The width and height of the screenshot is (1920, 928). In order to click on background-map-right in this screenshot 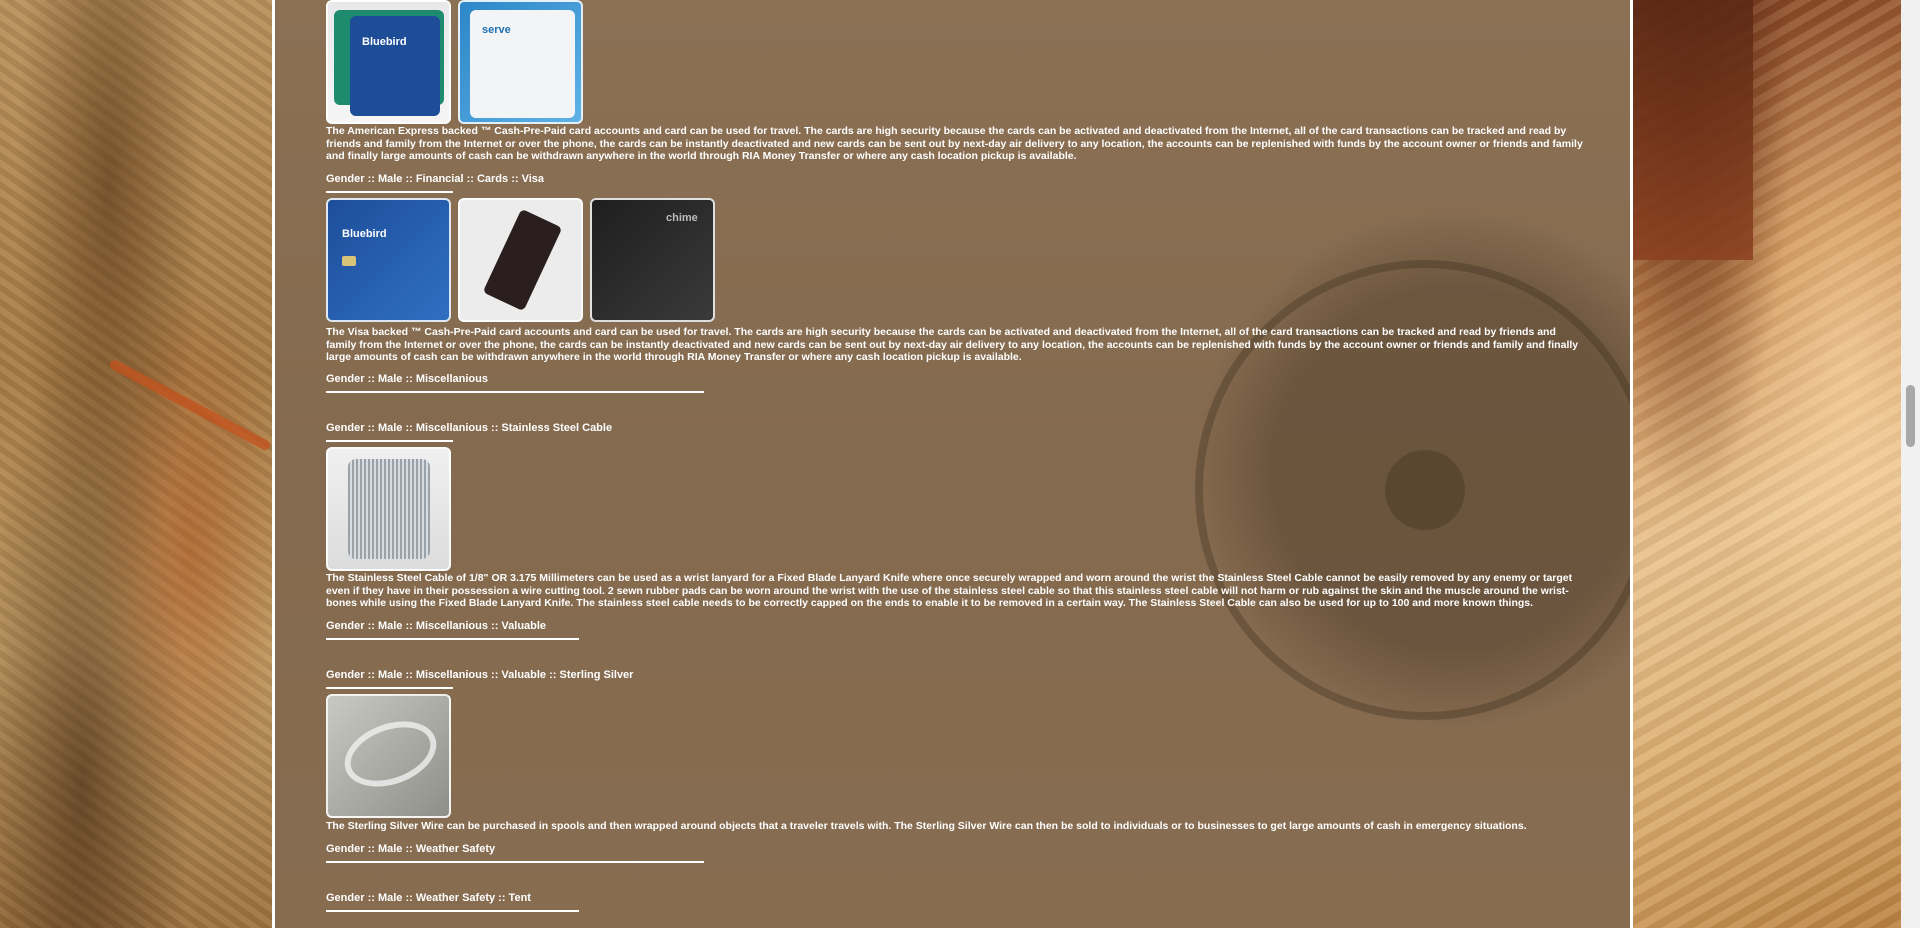, I will do `click(1767, 464)`.